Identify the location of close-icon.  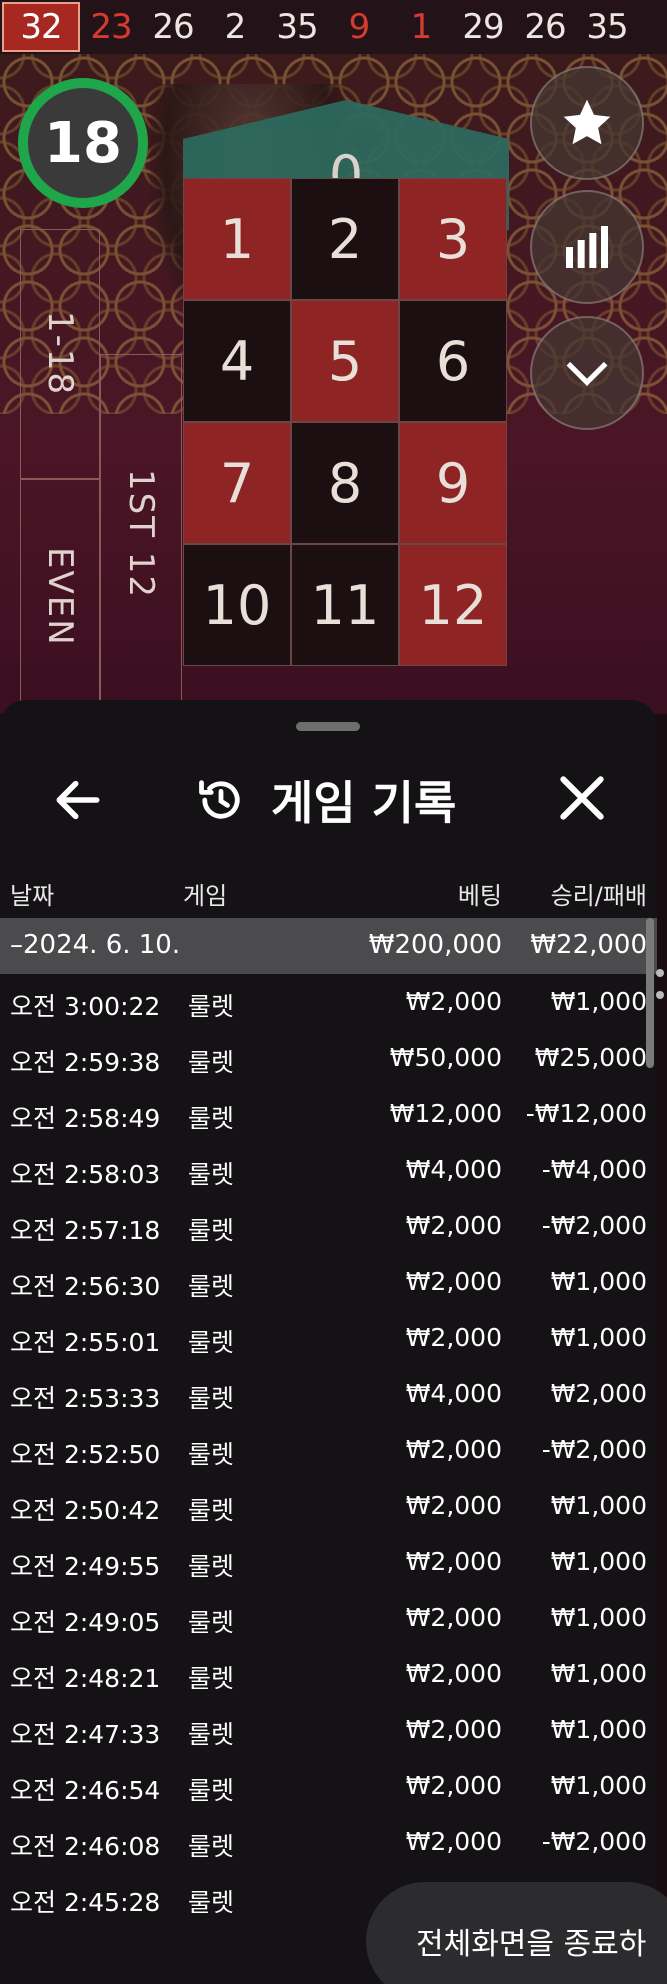
(582, 798).